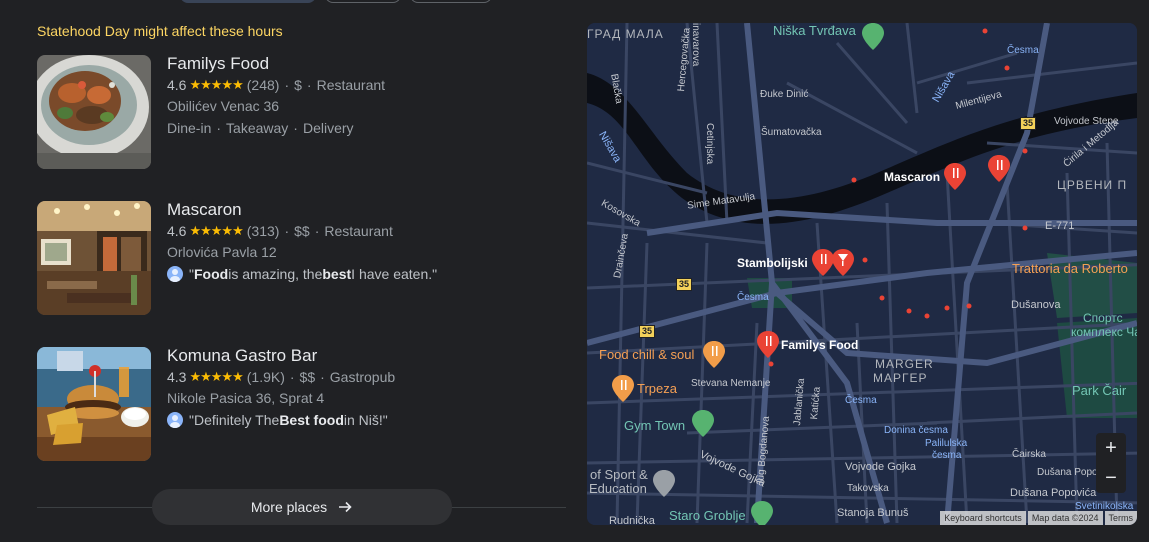  What do you see at coordinates (619, 474) in the screenshot?
I see `map-label: of Sport &` at bounding box center [619, 474].